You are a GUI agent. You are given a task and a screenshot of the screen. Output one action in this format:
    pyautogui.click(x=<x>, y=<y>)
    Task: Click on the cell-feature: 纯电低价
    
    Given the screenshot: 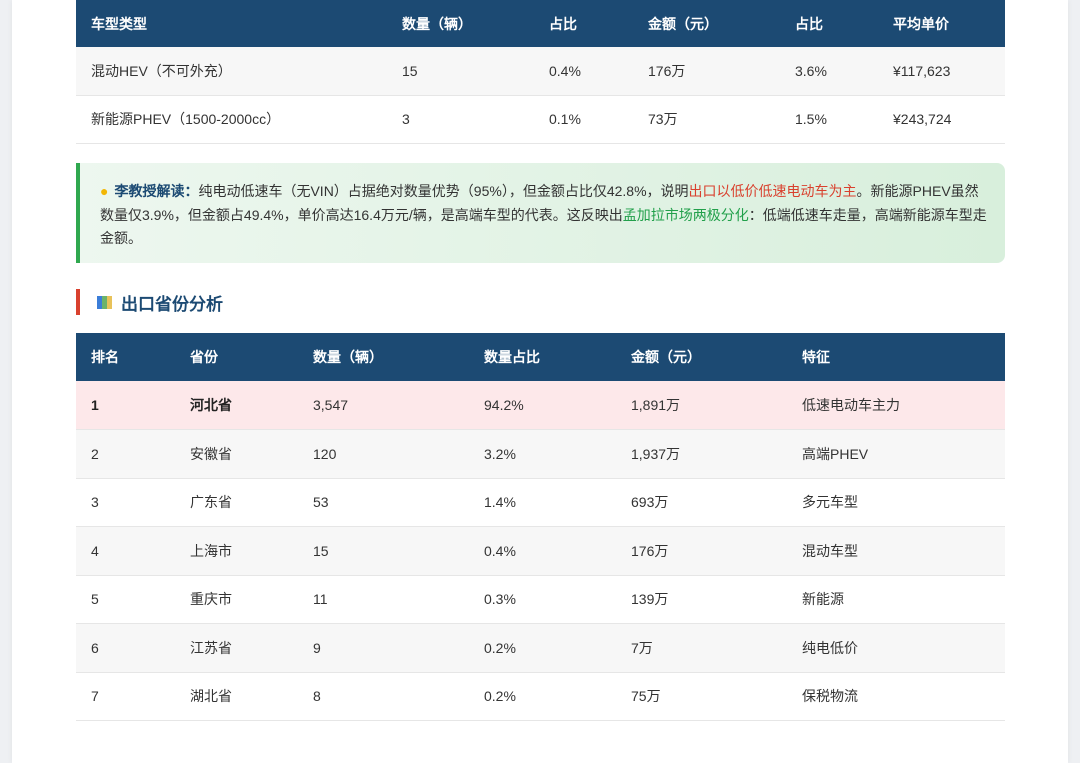 What is the action you would take?
    pyautogui.click(x=896, y=648)
    